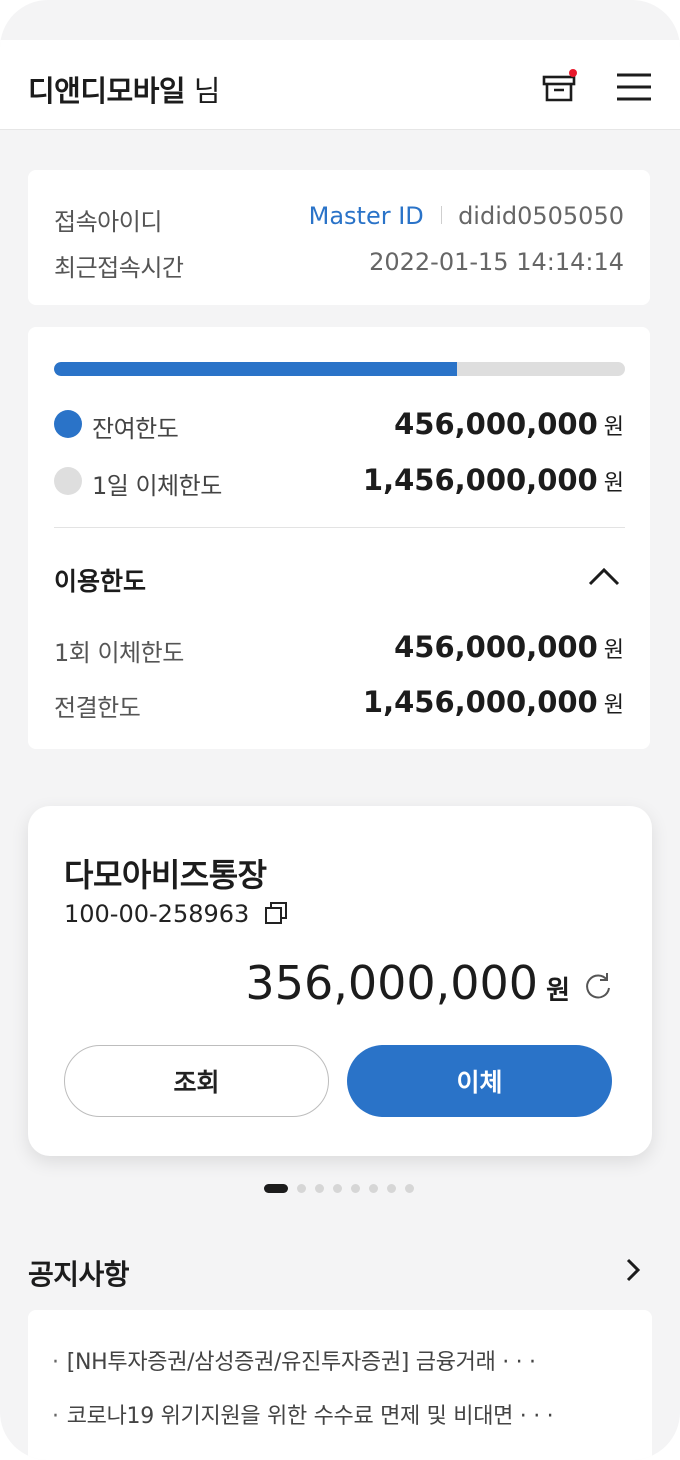 The image size is (680, 1460). I want to click on copy-icon, so click(276, 913).